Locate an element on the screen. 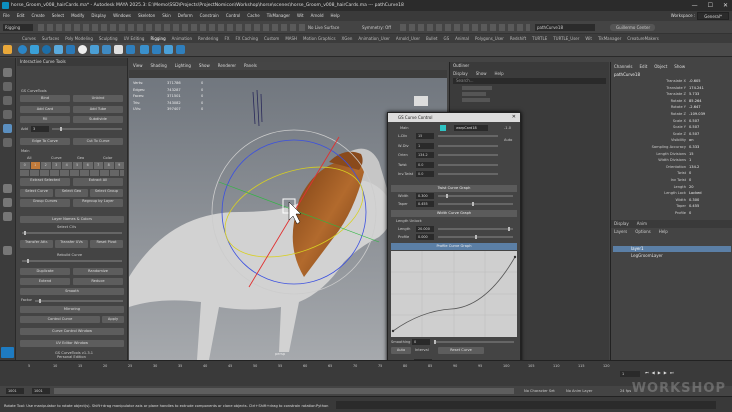 The image size is (732, 412). curve-control-window-button: Curve Control Window is located at coordinates (72, 331).